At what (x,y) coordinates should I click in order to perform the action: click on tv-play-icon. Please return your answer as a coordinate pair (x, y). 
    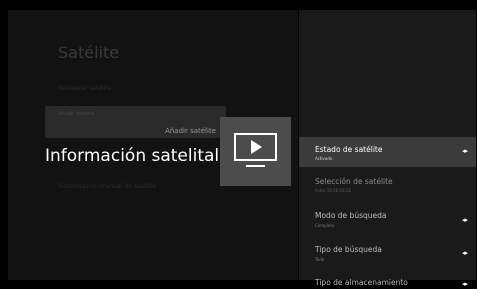
    Looking at the image, I should click on (255, 150).